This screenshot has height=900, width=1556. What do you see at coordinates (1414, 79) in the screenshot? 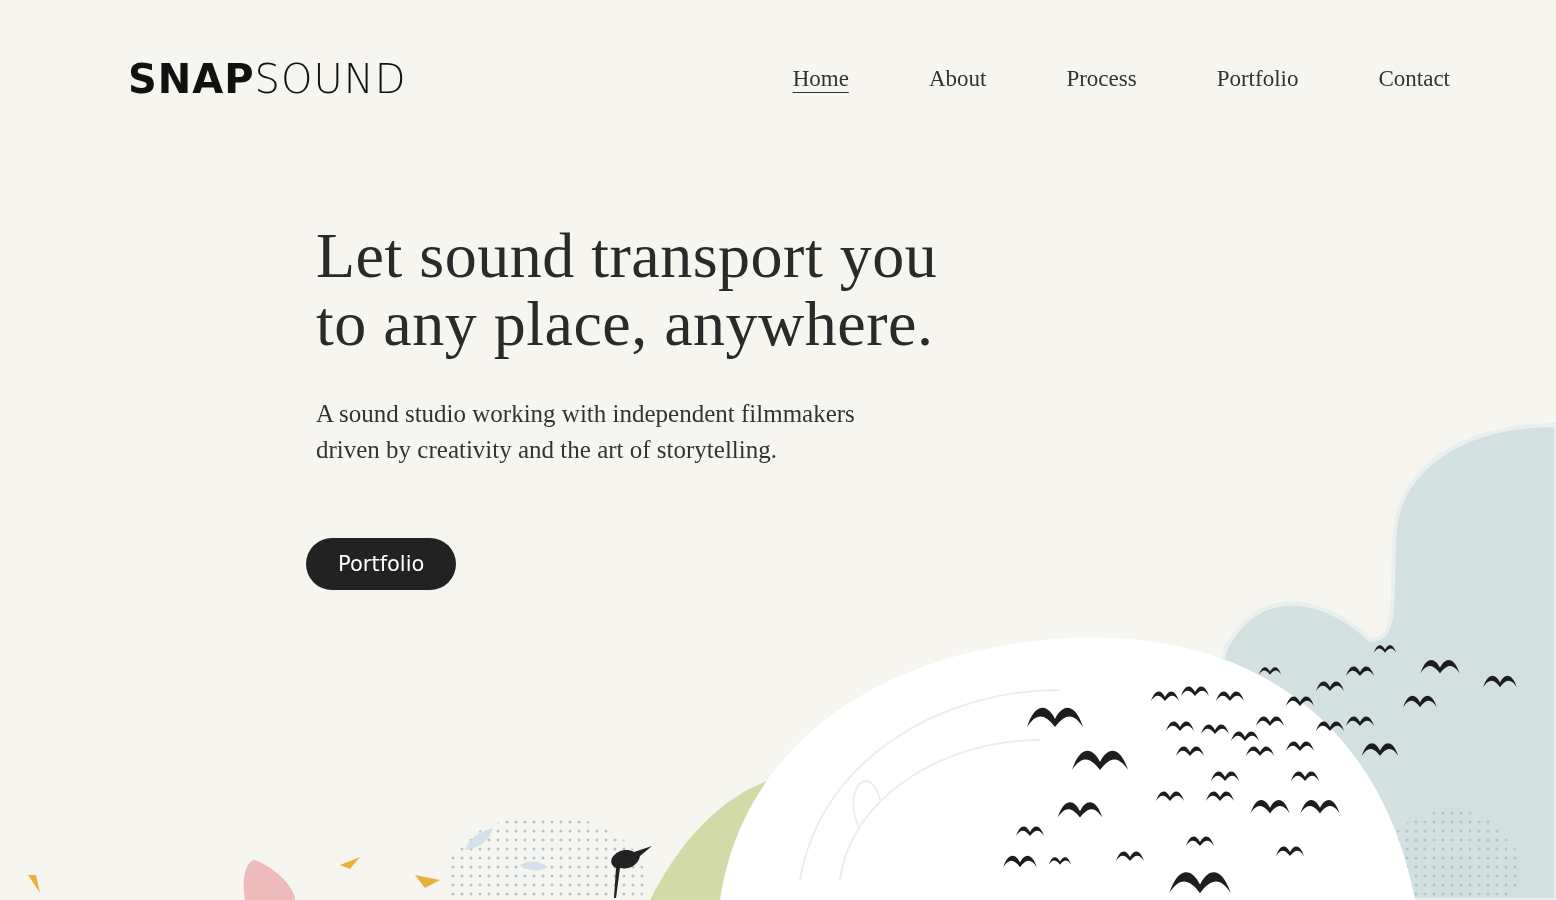
I see `nav-link: Contact` at bounding box center [1414, 79].